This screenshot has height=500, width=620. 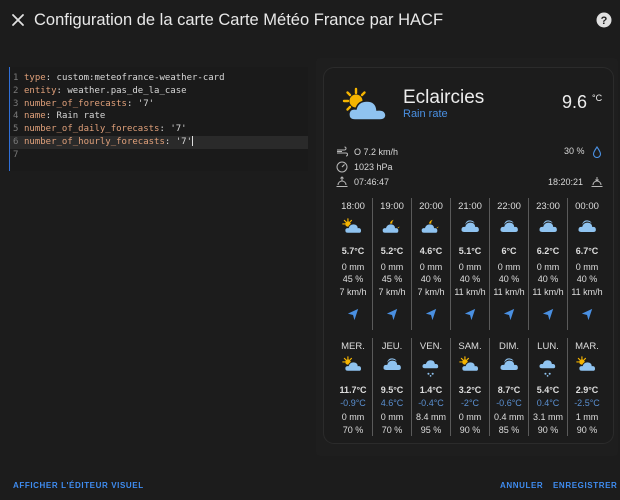 I want to click on forecast-rain: 8.4 mm, so click(x=430, y=417).